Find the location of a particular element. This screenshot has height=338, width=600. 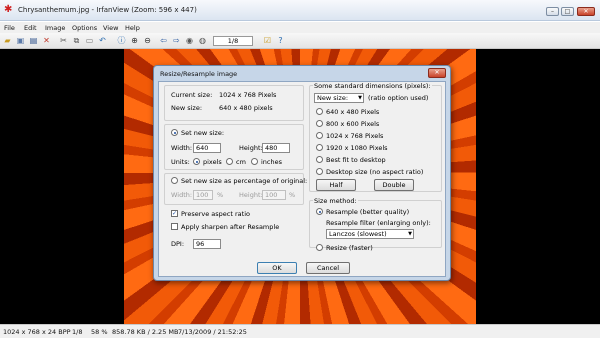

resample-filter-dropdown: Lanczos (slowest) ▼ is located at coordinates (370, 234).